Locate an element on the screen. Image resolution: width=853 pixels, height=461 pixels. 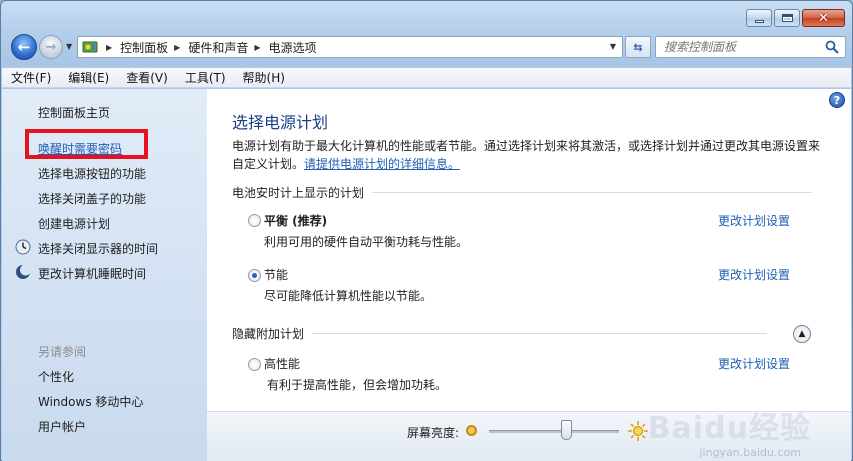
refresh-button: ⇆ is located at coordinates (638, 47).